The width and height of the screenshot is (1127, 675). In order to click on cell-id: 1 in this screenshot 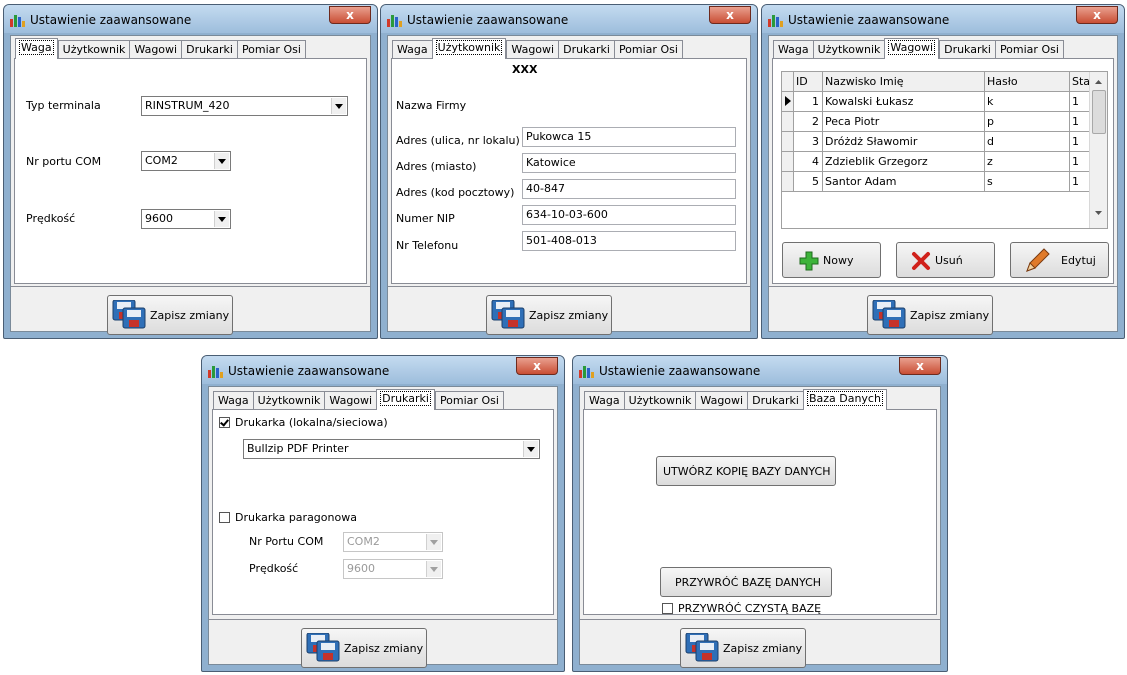, I will do `click(808, 102)`.